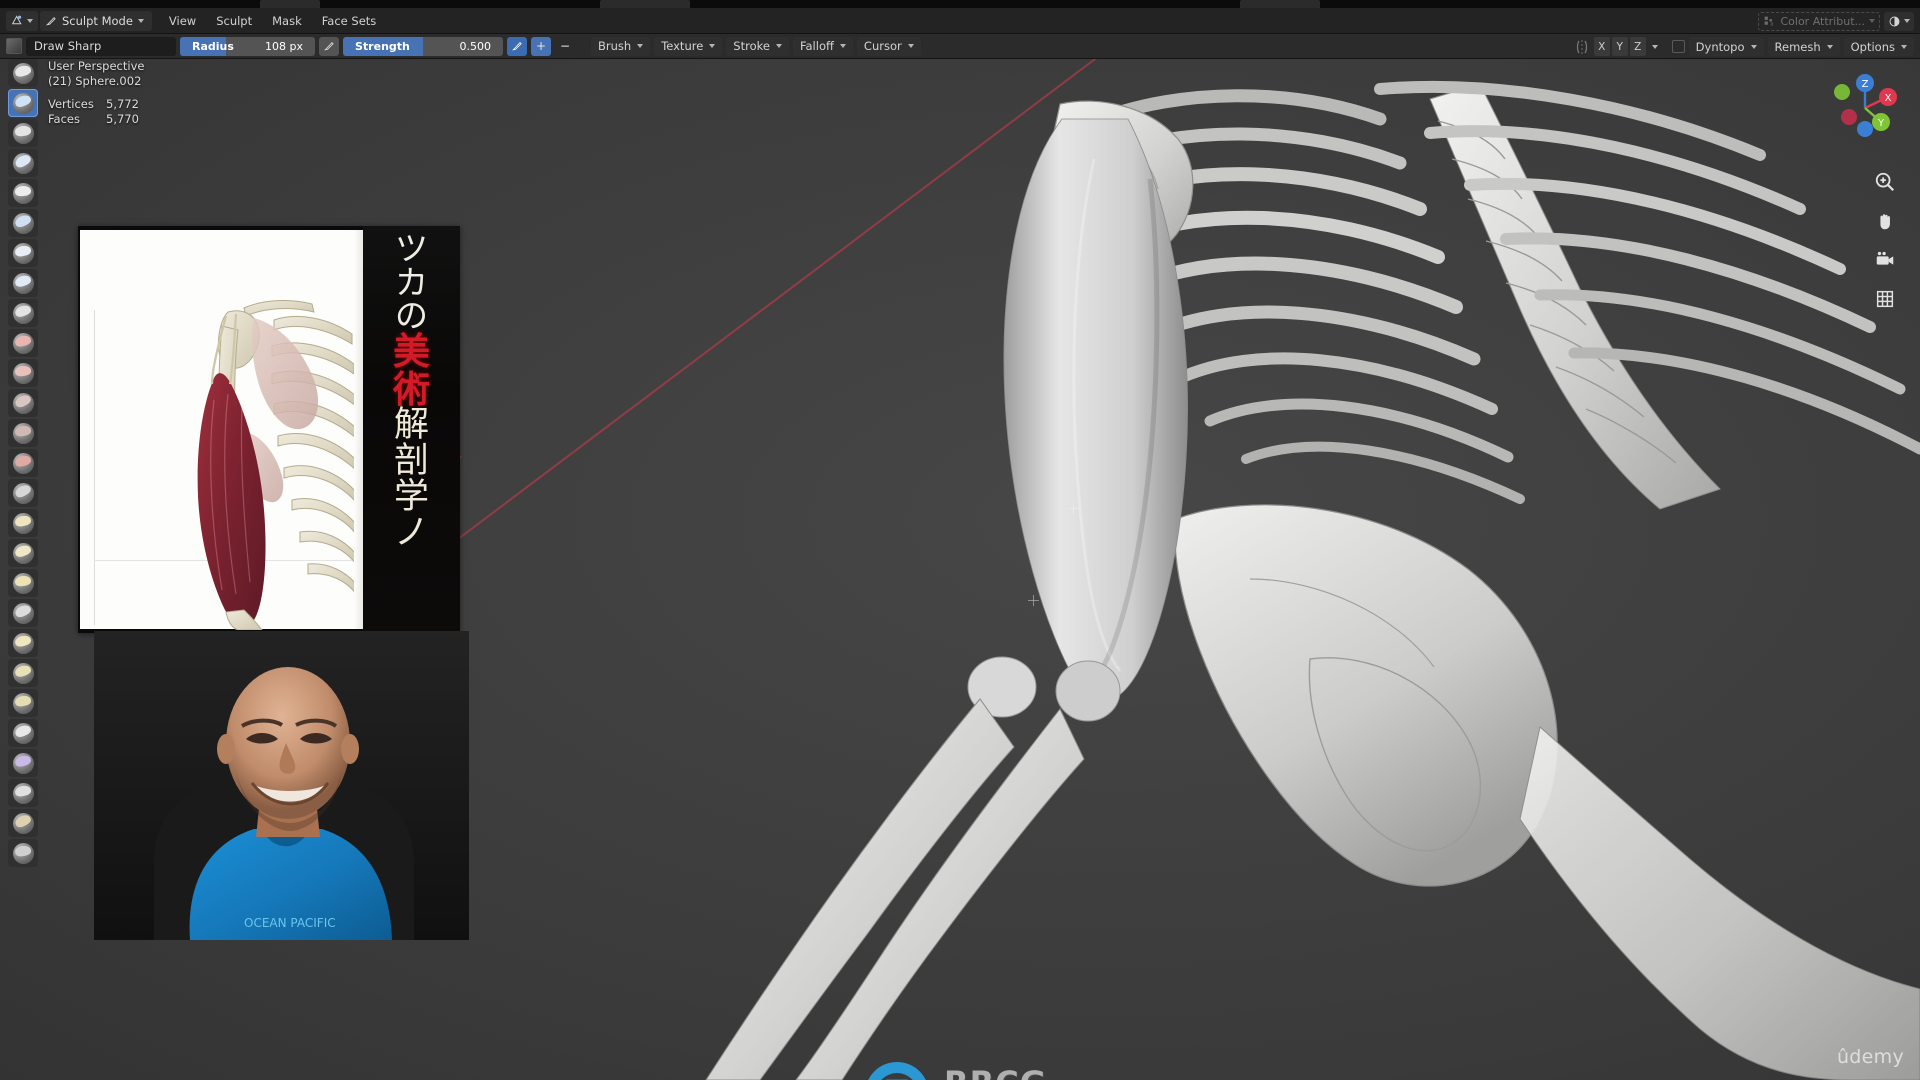 The image size is (1920, 1080). Describe the element at coordinates (23, 253) in the screenshot. I see `tool-inflate` at that location.